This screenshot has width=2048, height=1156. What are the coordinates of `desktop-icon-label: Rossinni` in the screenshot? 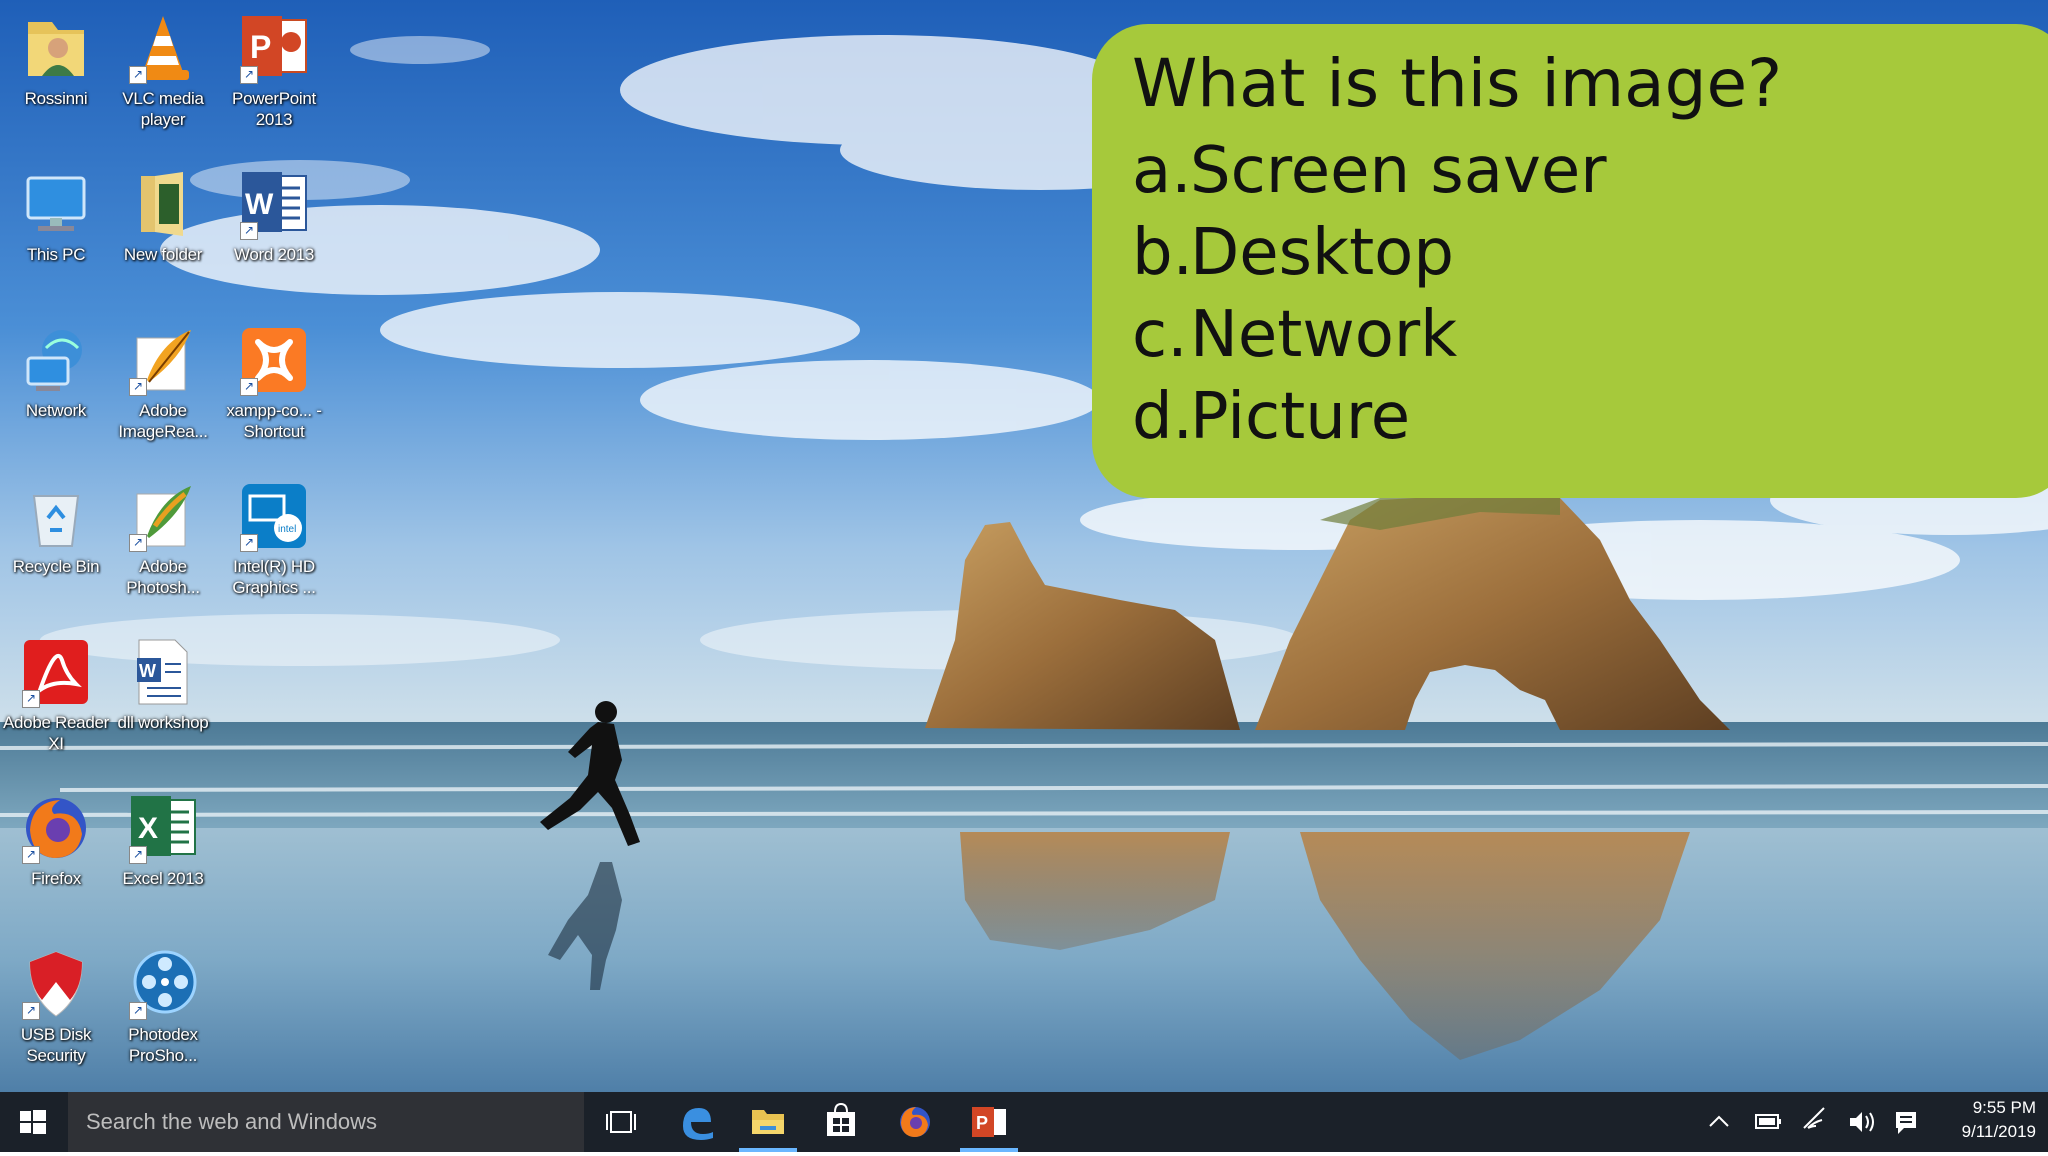 It's located at (56, 98).